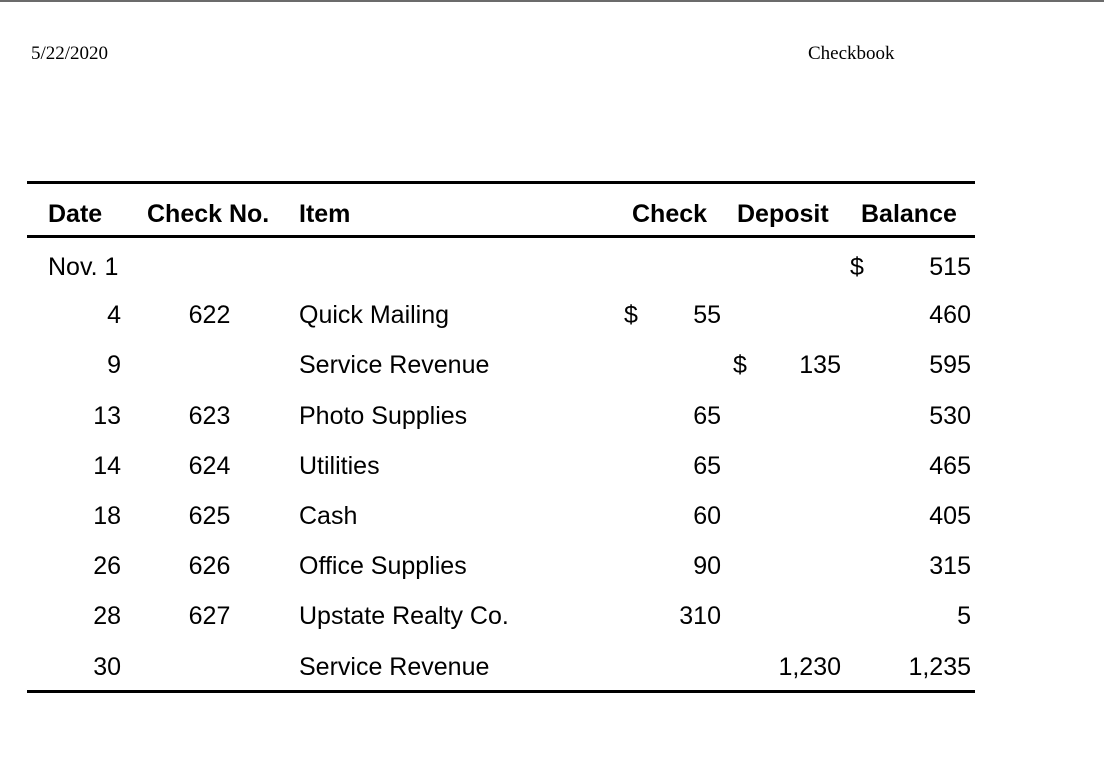 This screenshot has width=1104, height=782. Describe the element at coordinates (740, 365) in the screenshot. I see `cell-deposit-currency: $` at that location.